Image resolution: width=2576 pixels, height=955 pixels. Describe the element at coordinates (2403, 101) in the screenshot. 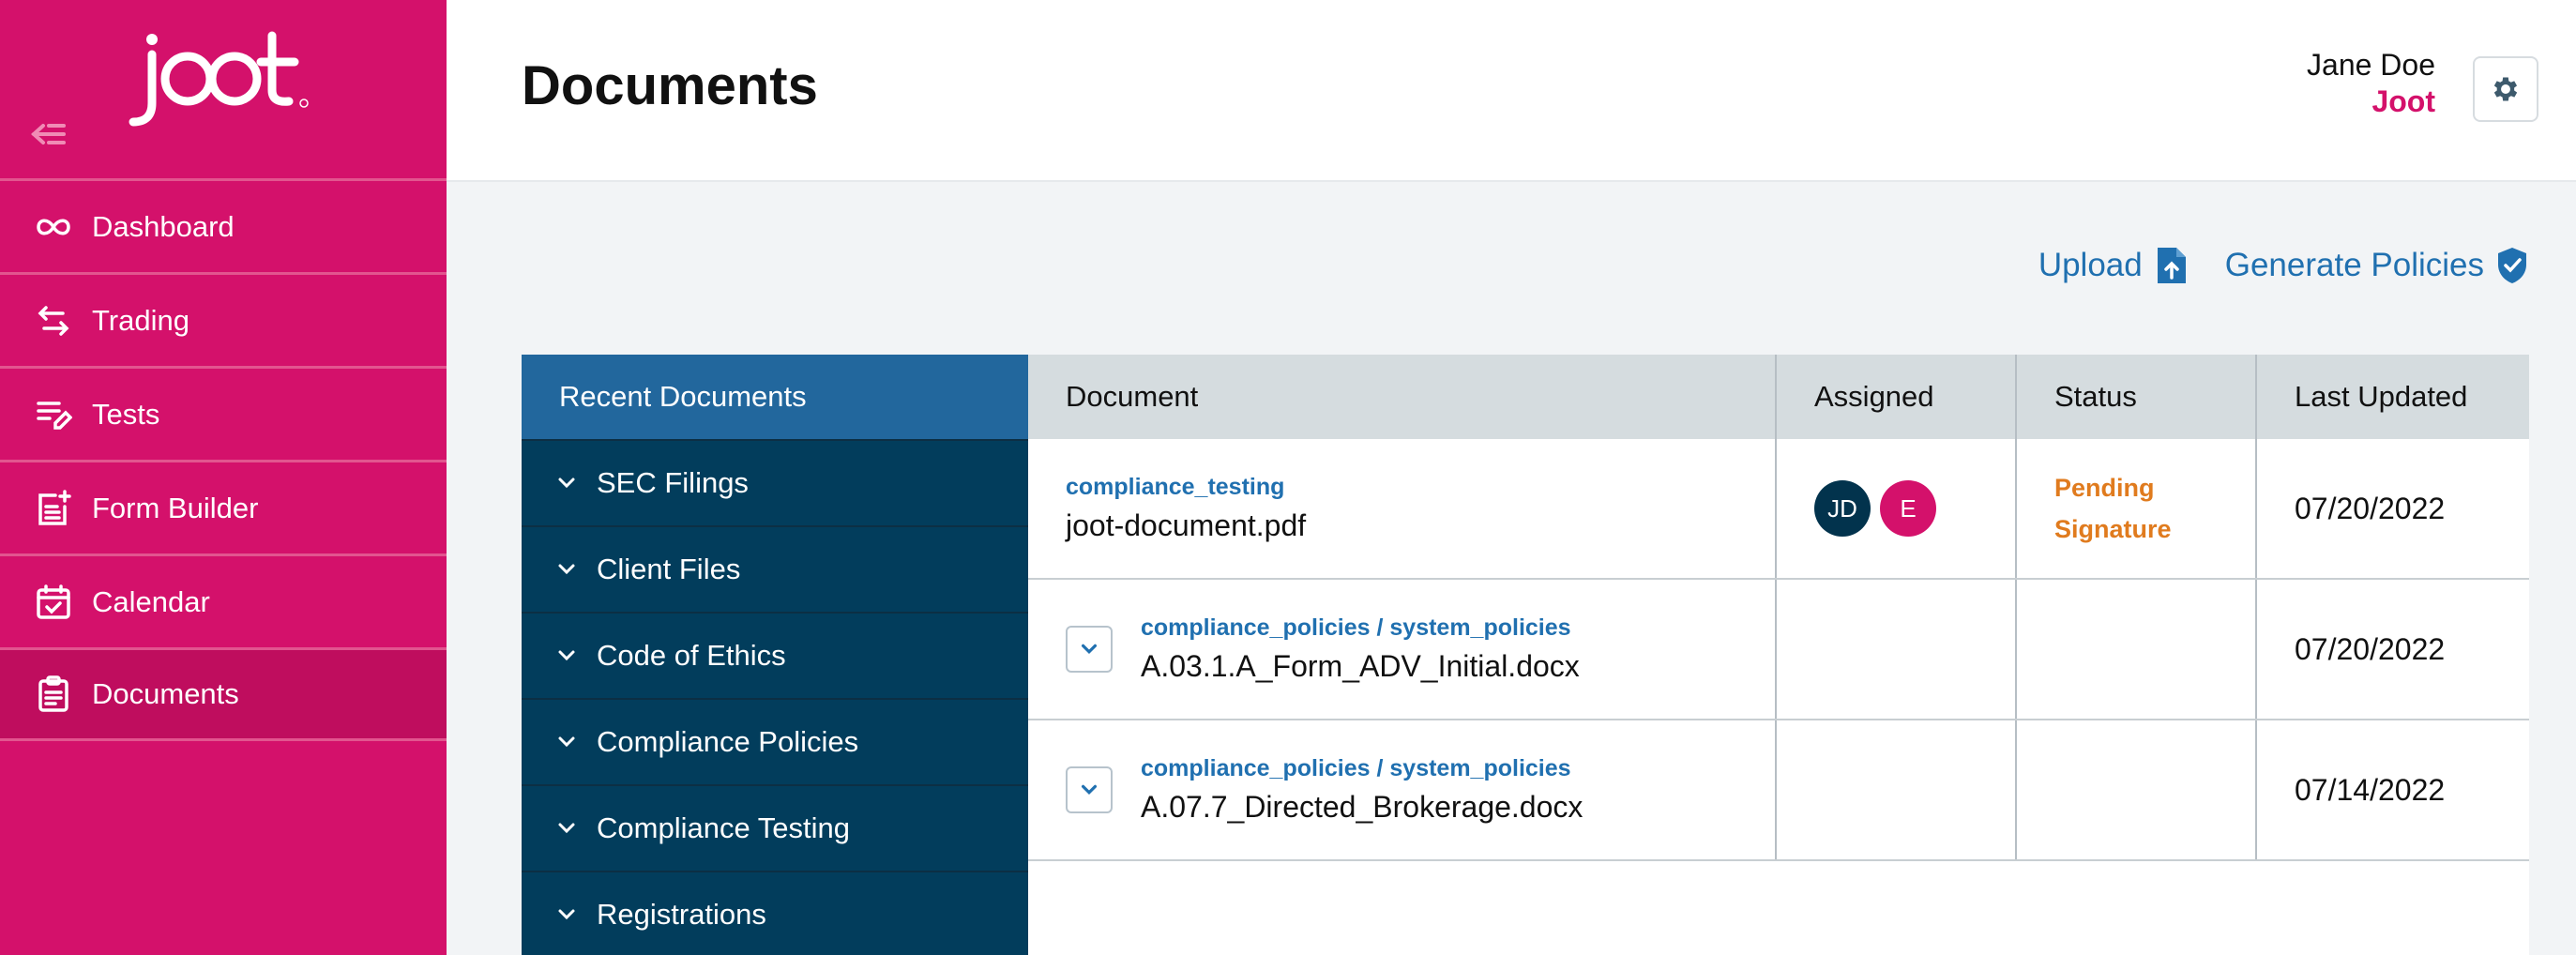

I see `user-organization: Joot` at that location.